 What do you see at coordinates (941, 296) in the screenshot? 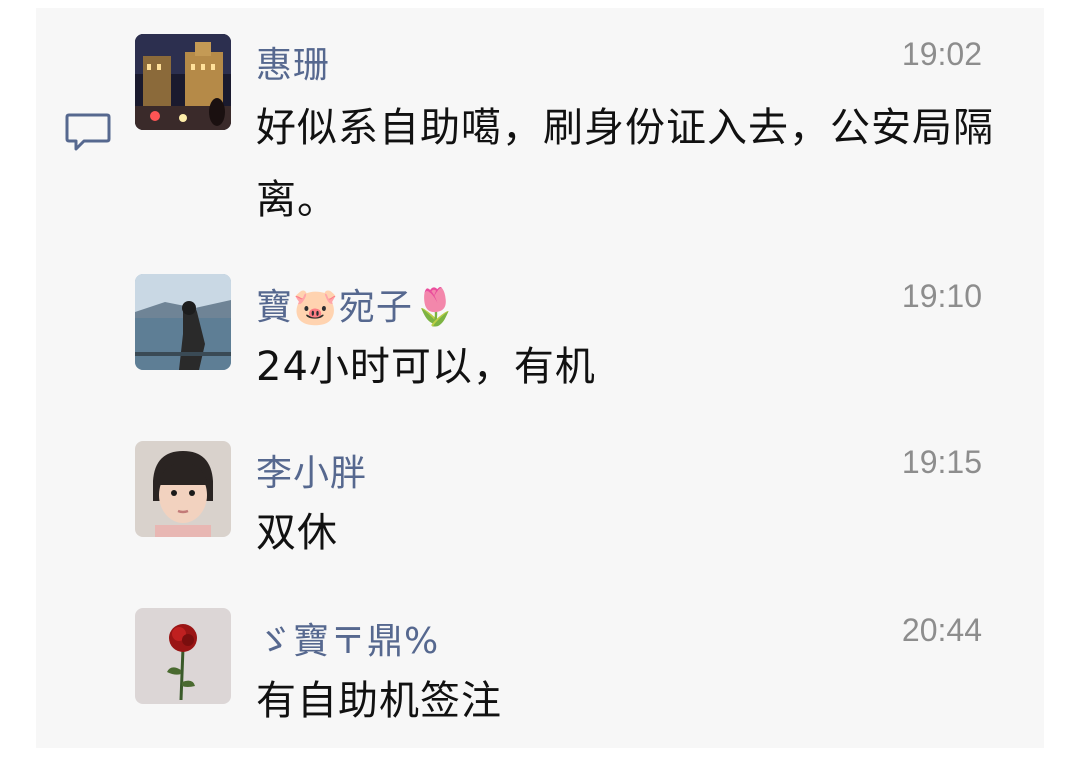
I see `comment-time: 19:10` at bounding box center [941, 296].